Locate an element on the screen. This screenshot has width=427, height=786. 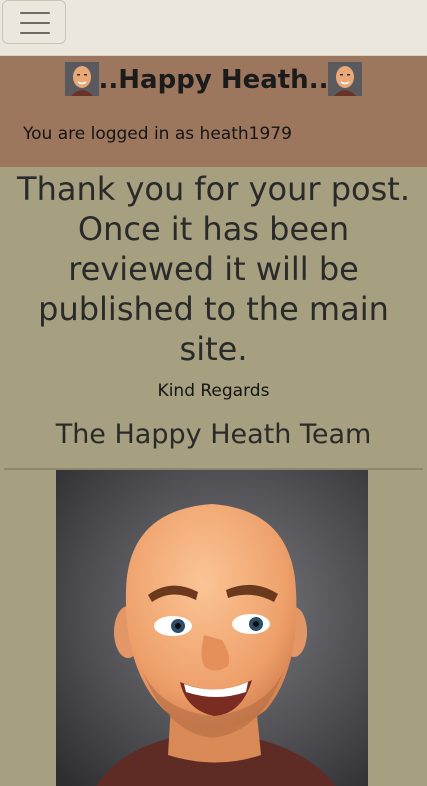
hamburger-menu-icon is located at coordinates (35, 13).